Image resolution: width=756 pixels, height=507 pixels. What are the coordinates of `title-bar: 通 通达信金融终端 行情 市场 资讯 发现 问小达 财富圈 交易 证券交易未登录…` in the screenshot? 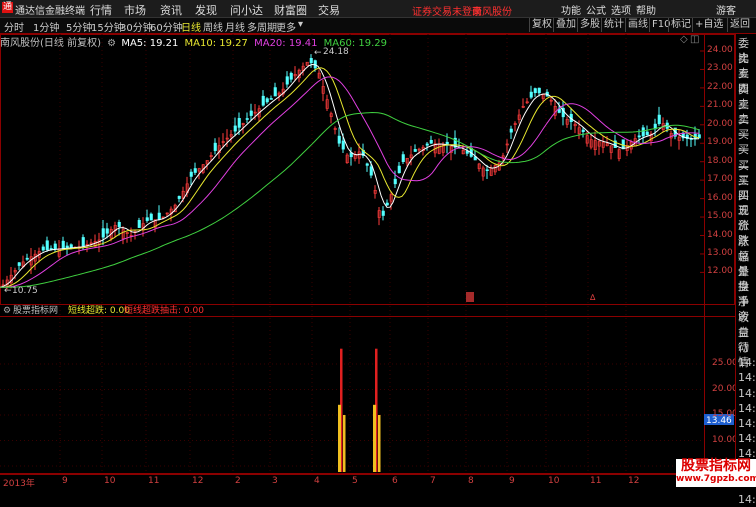 It's located at (378, 9).